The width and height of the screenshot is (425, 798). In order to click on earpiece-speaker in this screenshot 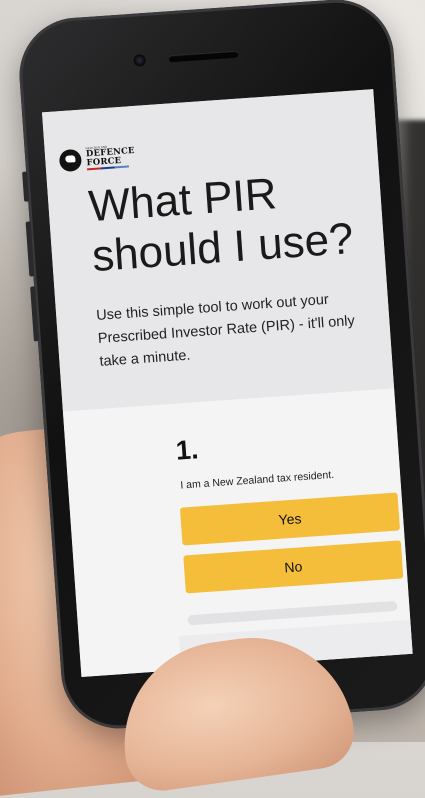, I will do `click(203, 56)`.